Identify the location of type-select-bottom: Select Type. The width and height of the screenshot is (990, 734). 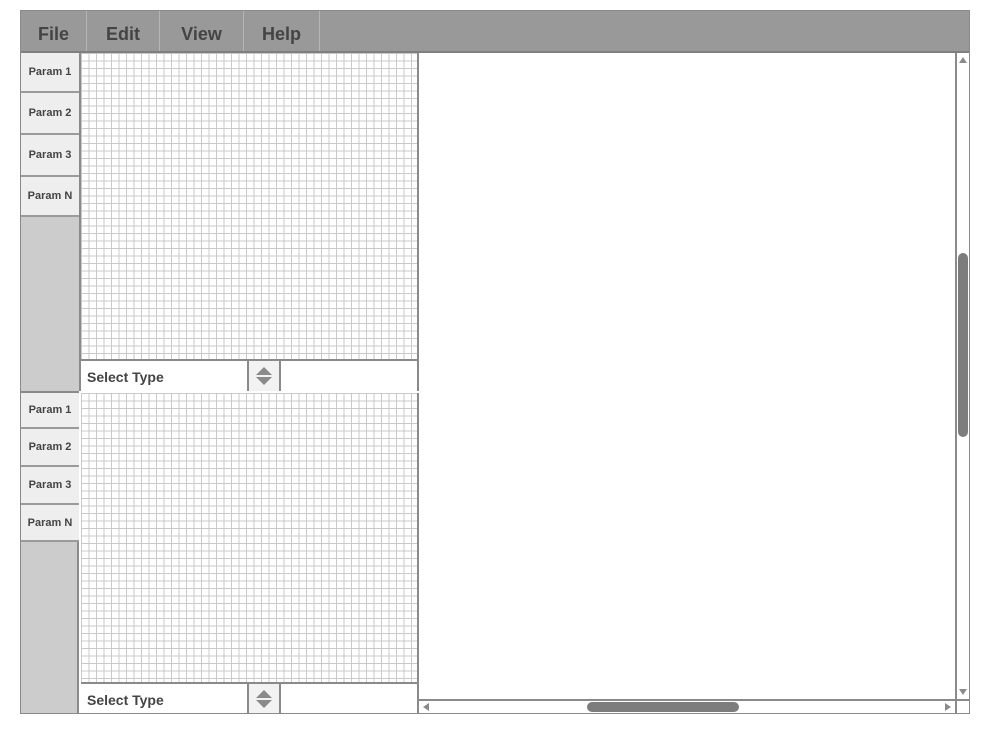
(250, 697).